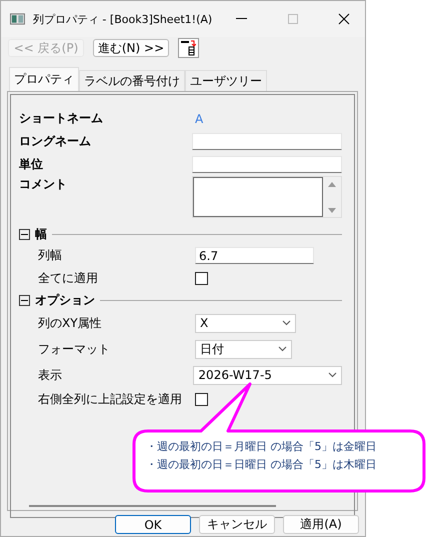 The height and width of the screenshot is (537, 427). I want to click on field-label: フォーマット, so click(74, 349).